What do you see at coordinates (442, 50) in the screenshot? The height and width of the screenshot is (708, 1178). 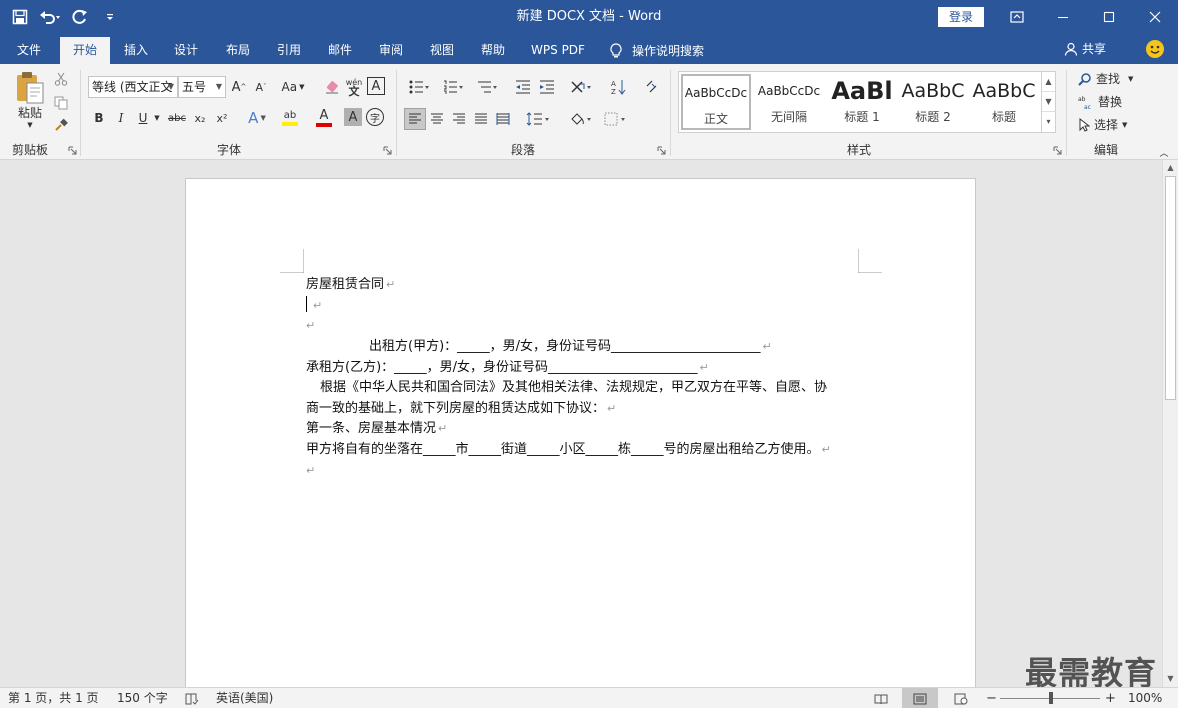 I see `tab-view: 视图` at bounding box center [442, 50].